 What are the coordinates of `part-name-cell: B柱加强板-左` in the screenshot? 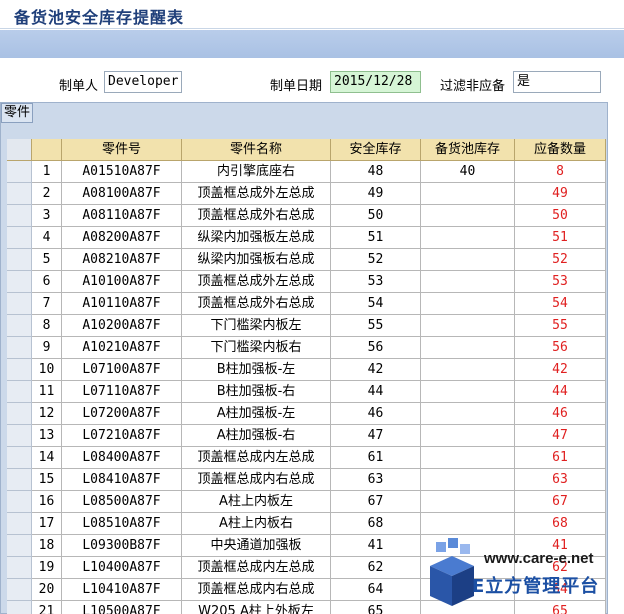 It's located at (256, 370).